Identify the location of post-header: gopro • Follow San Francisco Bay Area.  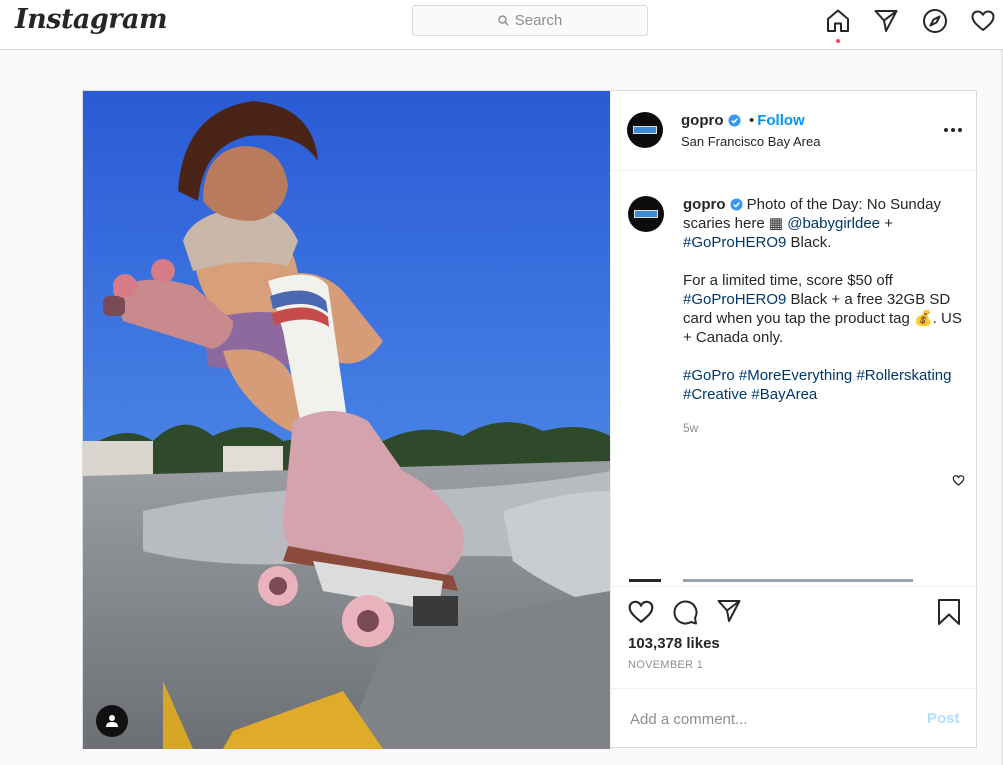
(794, 131).